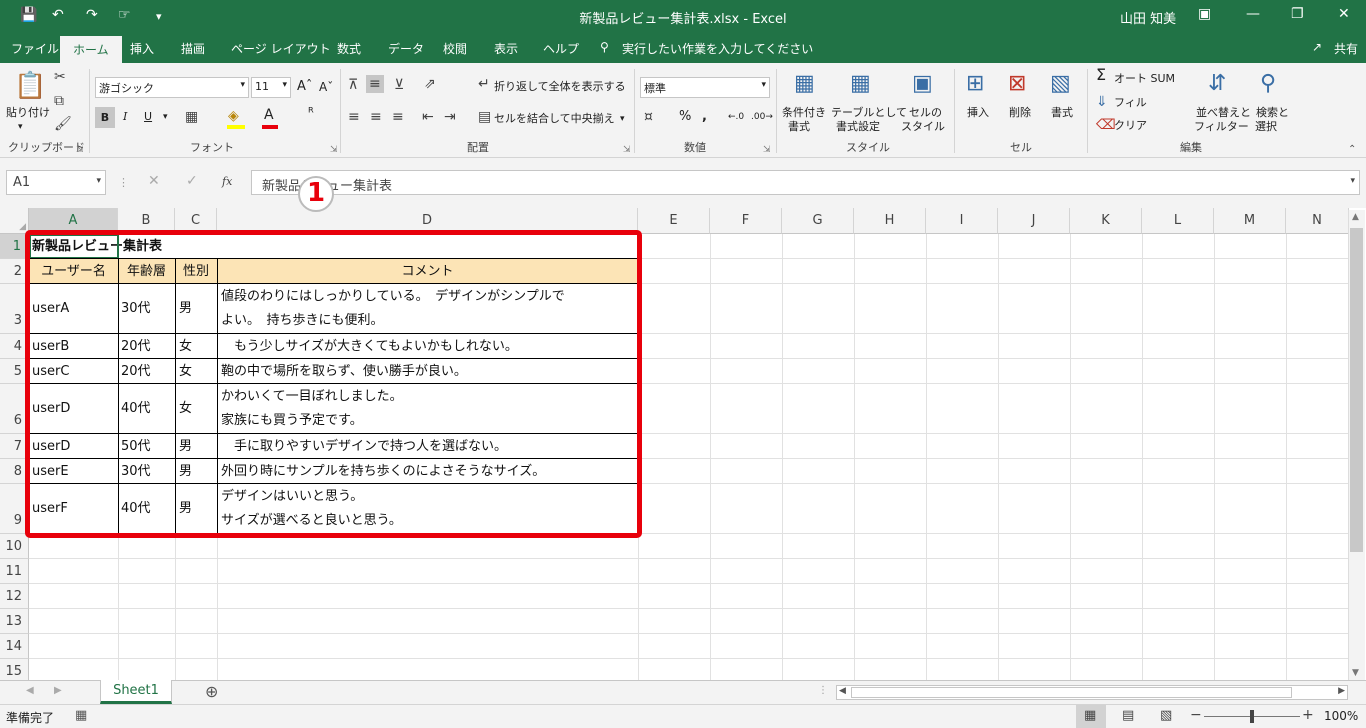 This screenshot has width=1366, height=728. Describe the element at coordinates (393, 296) in the screenshot. I see `cell-comment: 値段のわりにはしっかりしている。 デザインがシンプルで` at that location.